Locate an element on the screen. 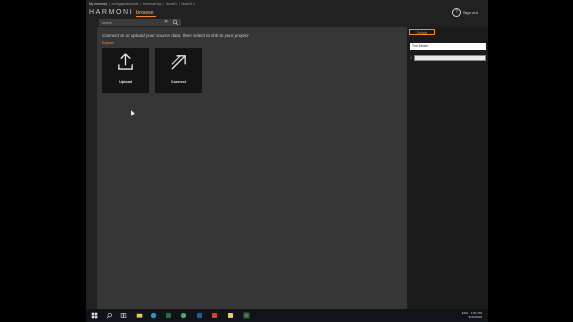  search-bar: ✕ is located at coordinates (140, 22).